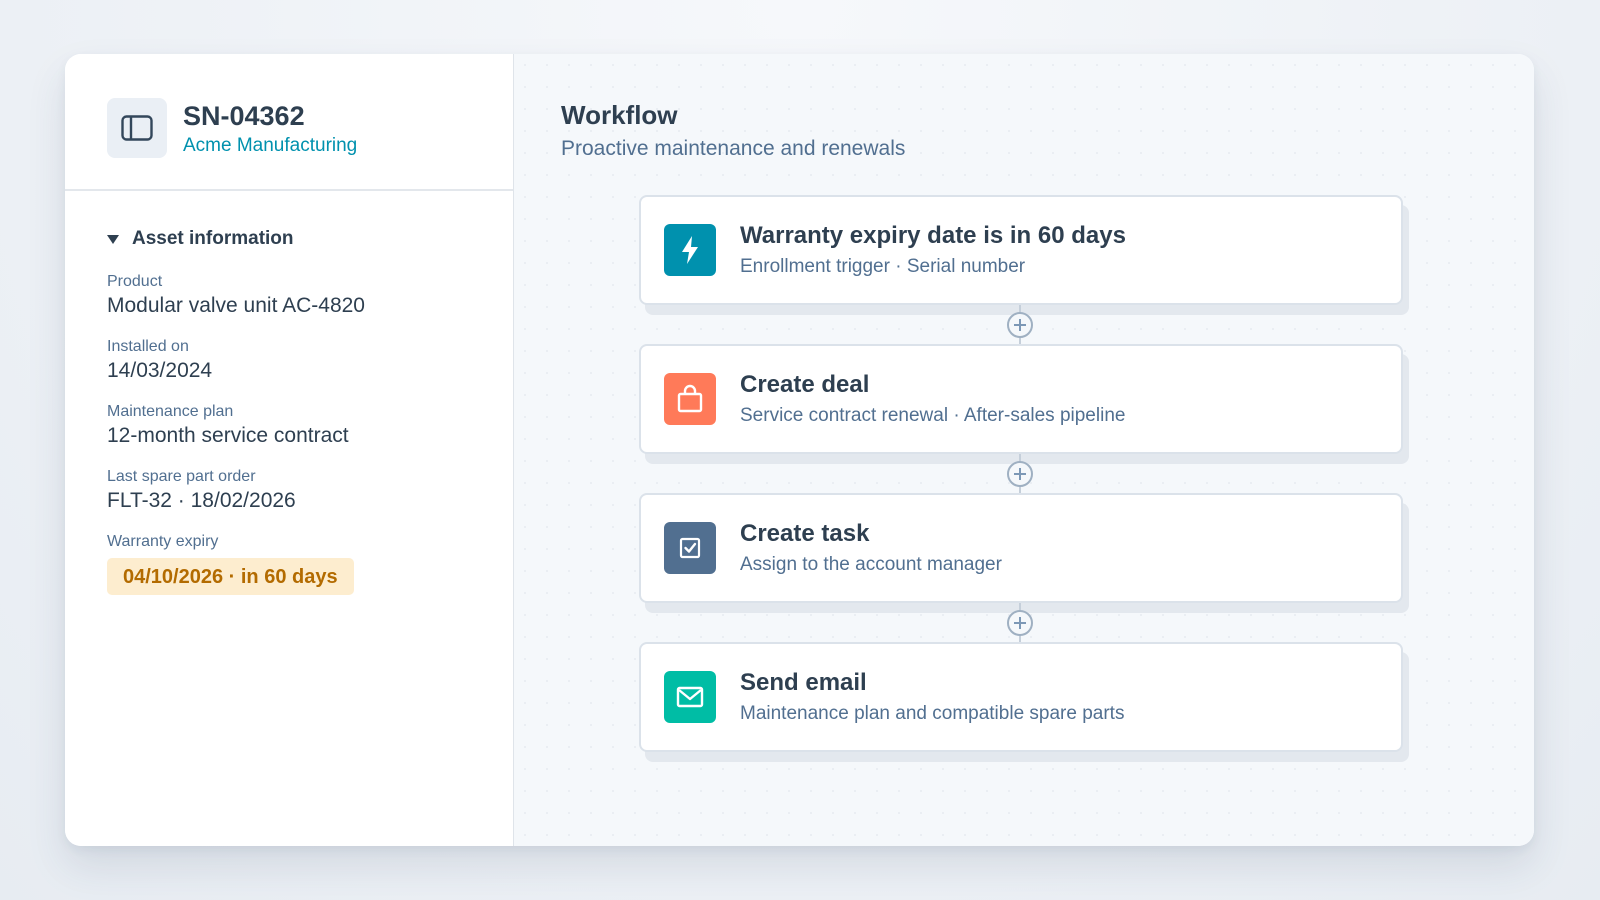 Image resolution: width=1600 pixels, height=900 pixels. I want to click on asset-info-toggle: Asset information, so click(200, 239).